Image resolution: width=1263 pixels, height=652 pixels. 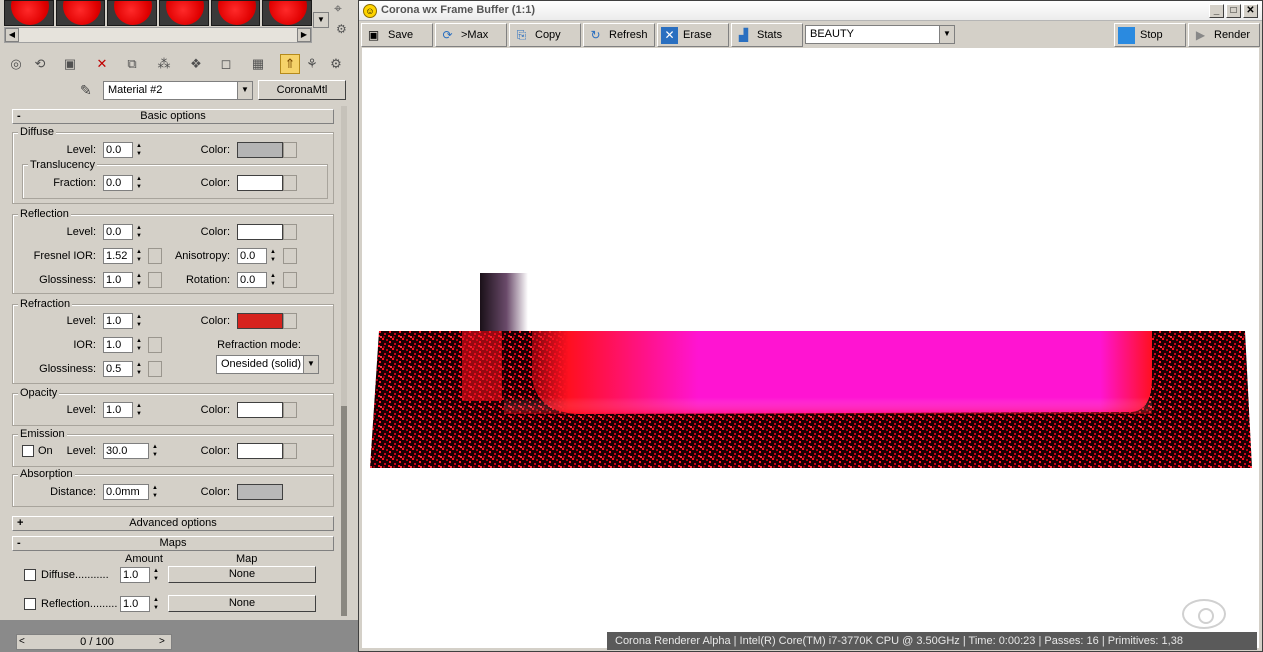 What do you see at coordinates (173, 116) in the screenshot?
I see `basic-options-rollout: - Basic options` at bounding box center [173, 116].